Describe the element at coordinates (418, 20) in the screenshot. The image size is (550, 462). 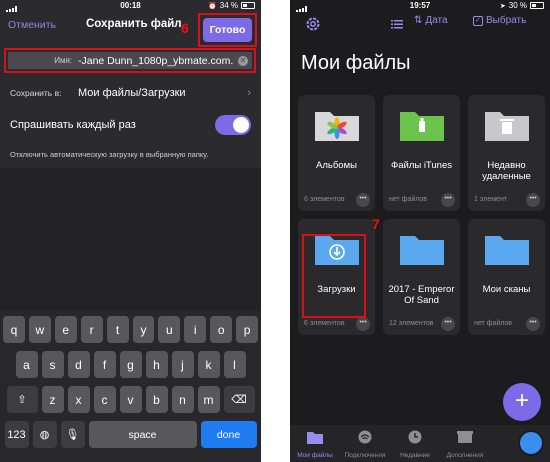
I see `sort-icon: ⇅` at that location.